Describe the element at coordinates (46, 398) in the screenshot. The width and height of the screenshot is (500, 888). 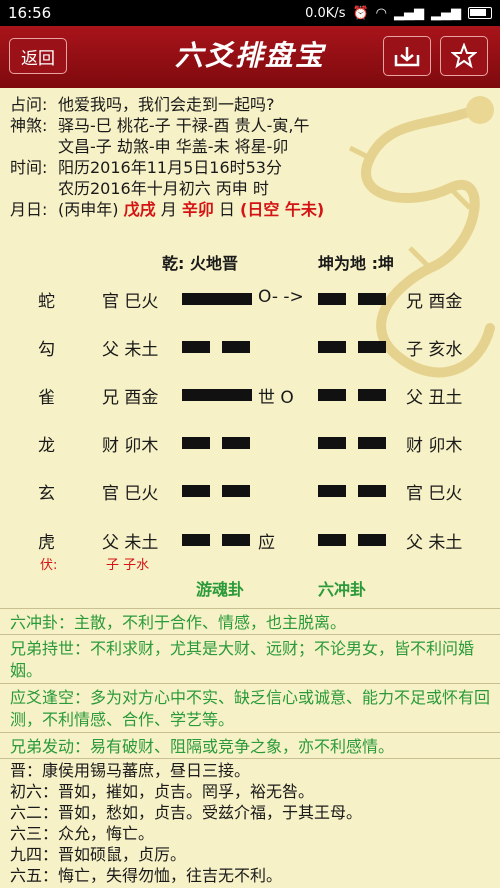
I see `six-god: 雀` at that location.